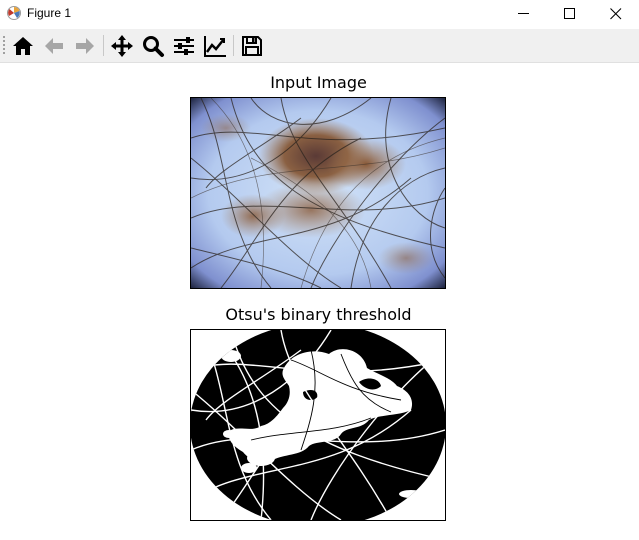 This screenshot has height=540, width=639. I want to click on maximize-icon, so click(569, 13).